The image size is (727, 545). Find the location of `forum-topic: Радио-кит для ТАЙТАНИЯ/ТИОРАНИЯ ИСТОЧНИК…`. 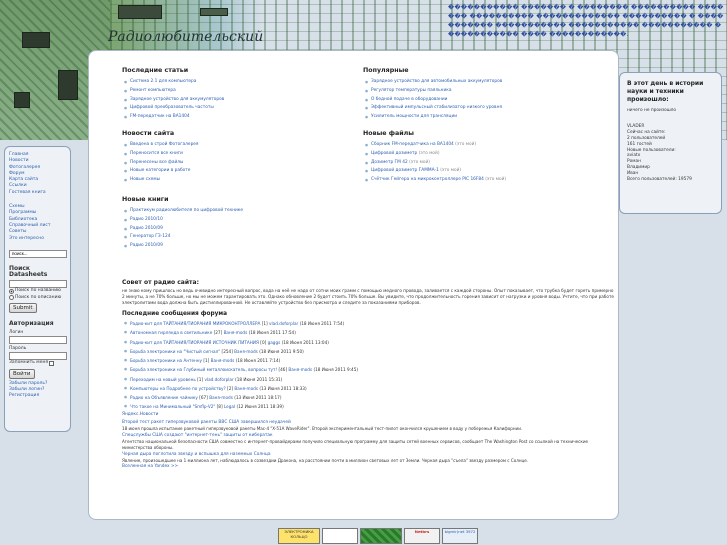

forum-topic: Радио-кит для ТАЙТАНИЯ/ТИОРАНИЯ ИСТОЧНИК… is located at coordinates (194, 342).